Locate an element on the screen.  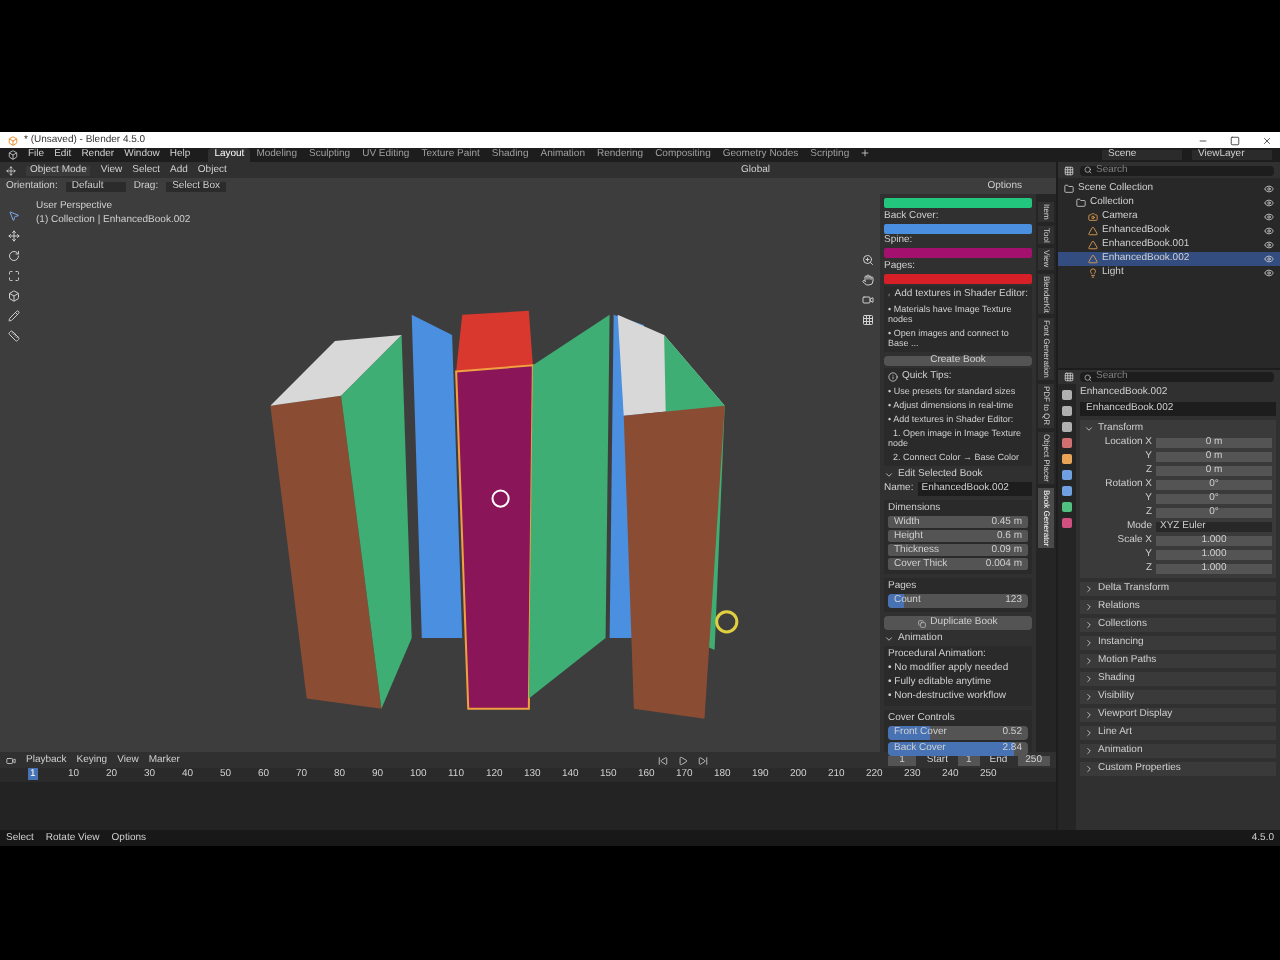
blender-menu-icon is located at coordinates (13, 155).